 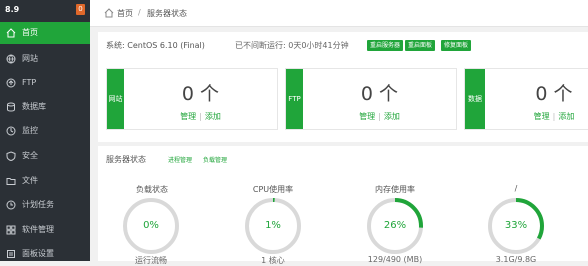 What do you see at coordinates (11, 107) in the screenshot?
I see `database-icon` at bounding box center [11, 107].